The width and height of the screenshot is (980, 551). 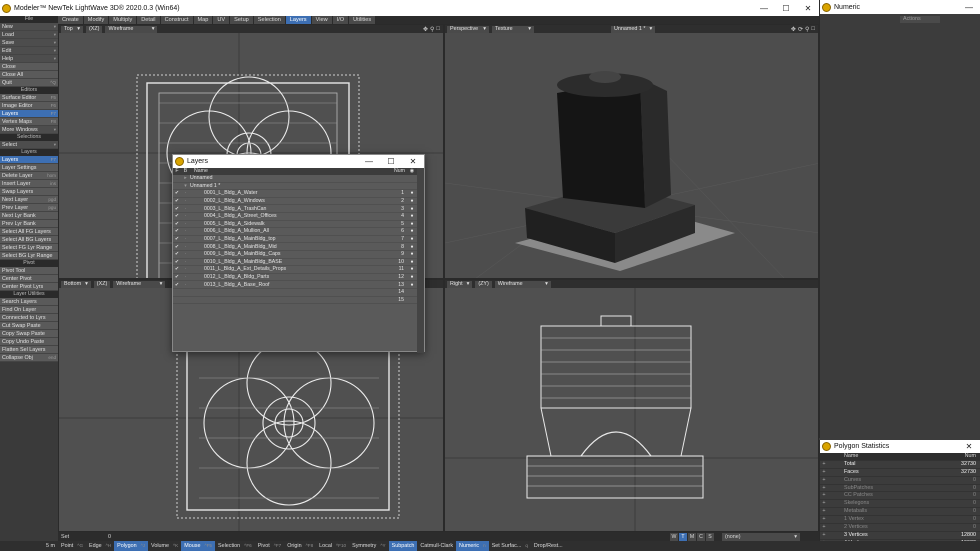 I want to click on tab-setup: Setup, so click(x=242, y=20).